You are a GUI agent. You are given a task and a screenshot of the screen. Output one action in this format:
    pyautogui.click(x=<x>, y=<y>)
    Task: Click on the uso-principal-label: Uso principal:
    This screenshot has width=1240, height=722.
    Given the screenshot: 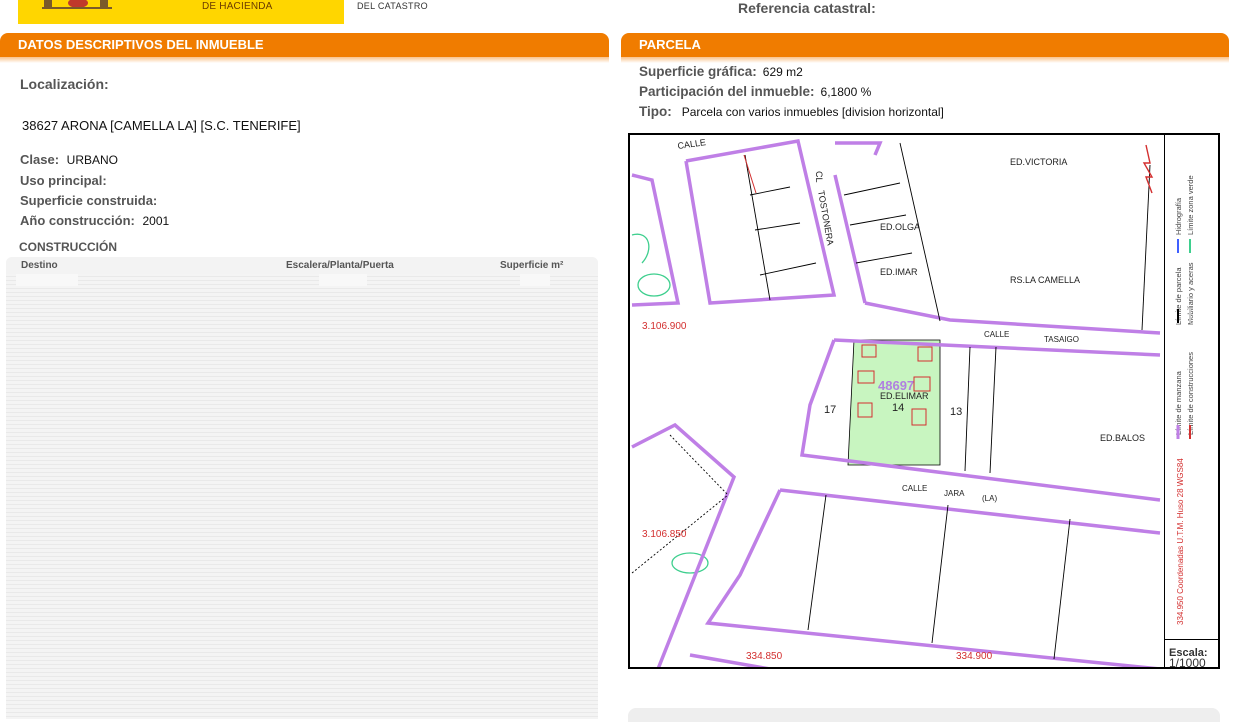 What is the action you would take?
    pyautogui.click(x=63, y=180)
    